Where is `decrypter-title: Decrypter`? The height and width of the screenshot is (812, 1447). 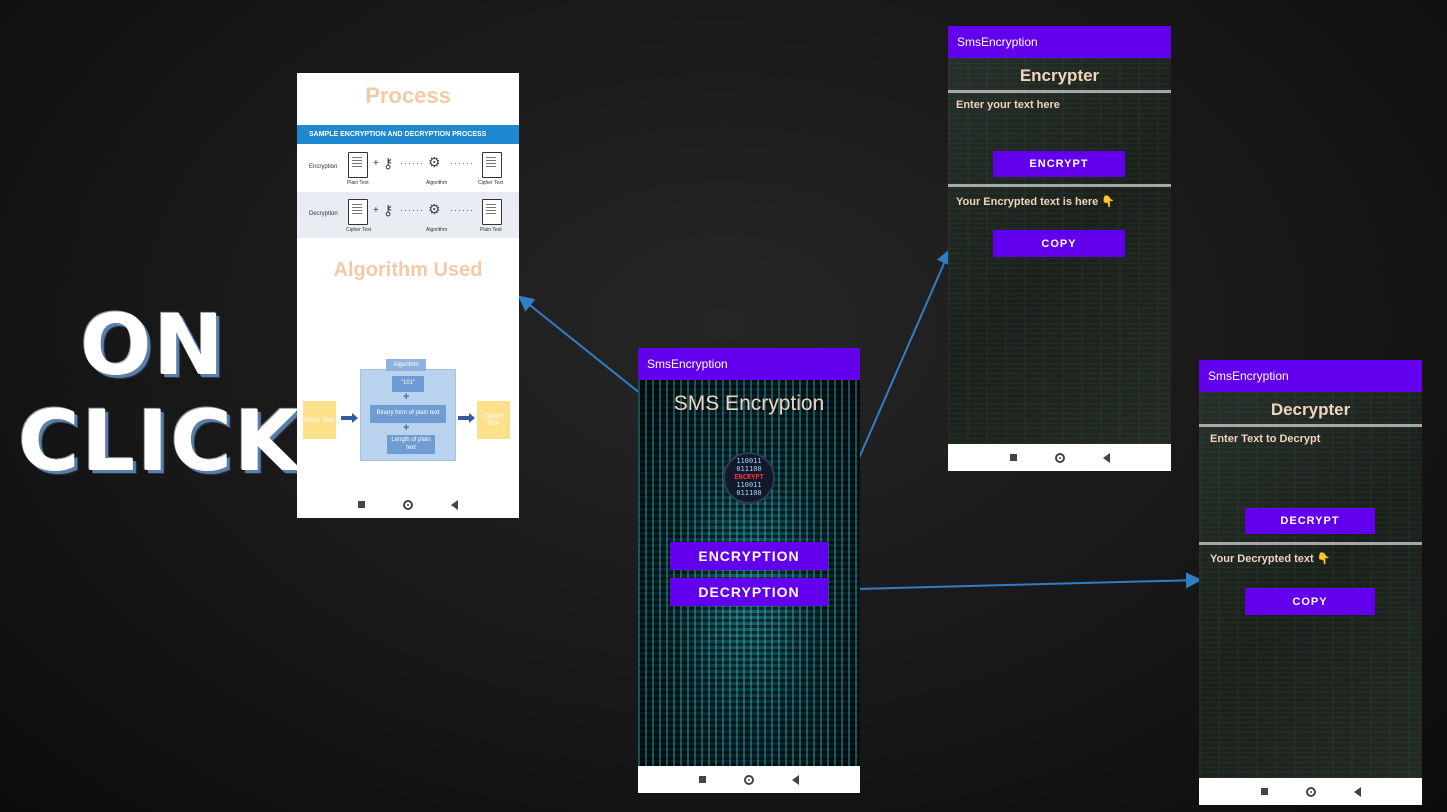 decrypter-title: Decrypter is located at coordinates (1310, 409).